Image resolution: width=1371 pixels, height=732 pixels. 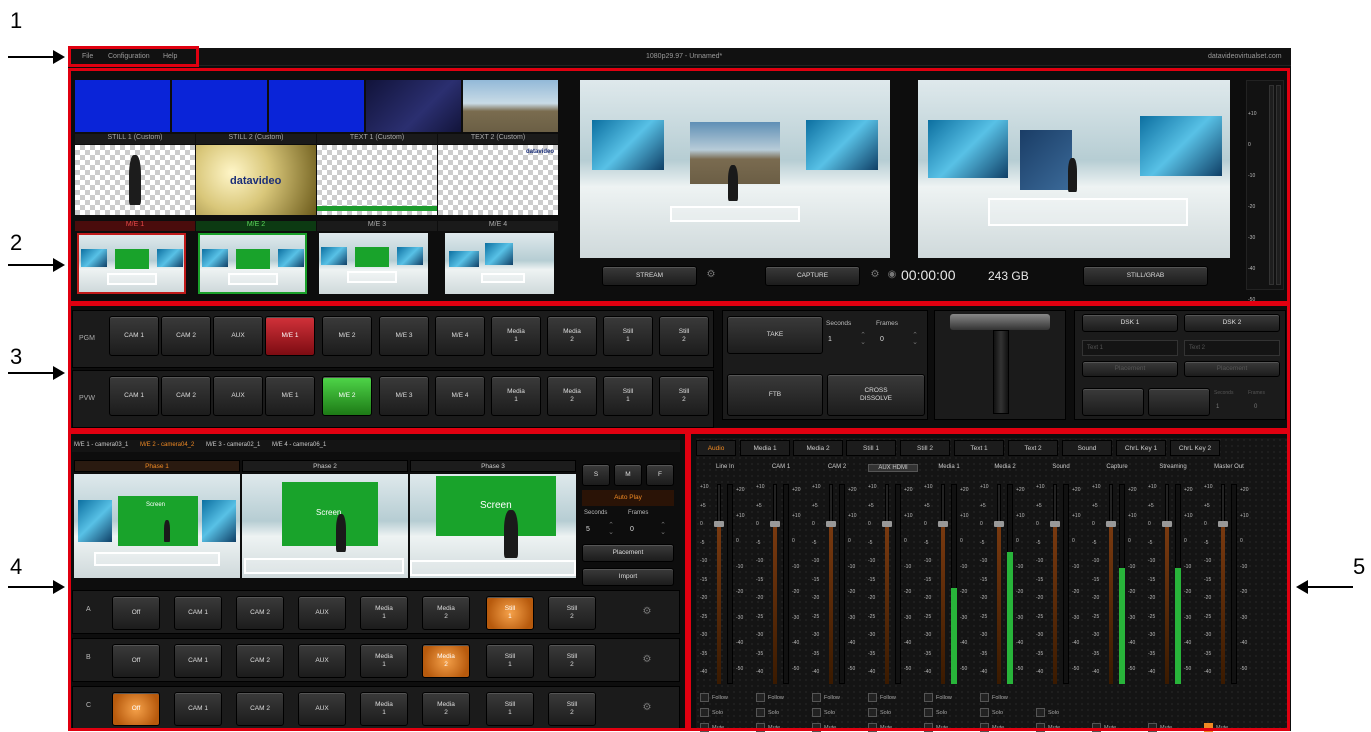 What do you see at coordinates (684, 396) in the screenshot?
I see `pvw-button-11: Still 2` at bounding box center [684, 396].